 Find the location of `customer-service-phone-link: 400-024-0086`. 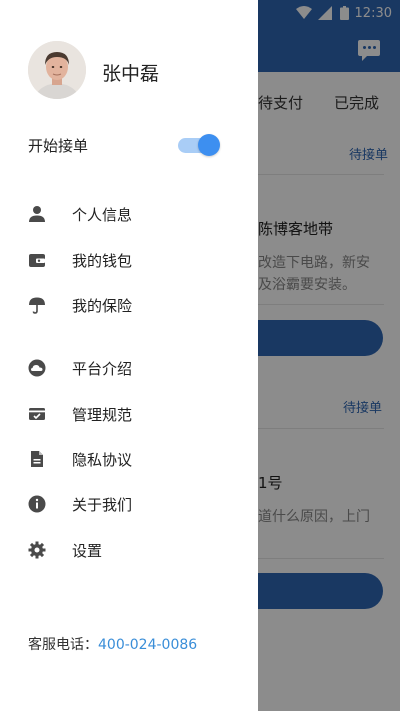

customer-service-phone-link: 400-024-0086 is located at coordinates (147, 645).